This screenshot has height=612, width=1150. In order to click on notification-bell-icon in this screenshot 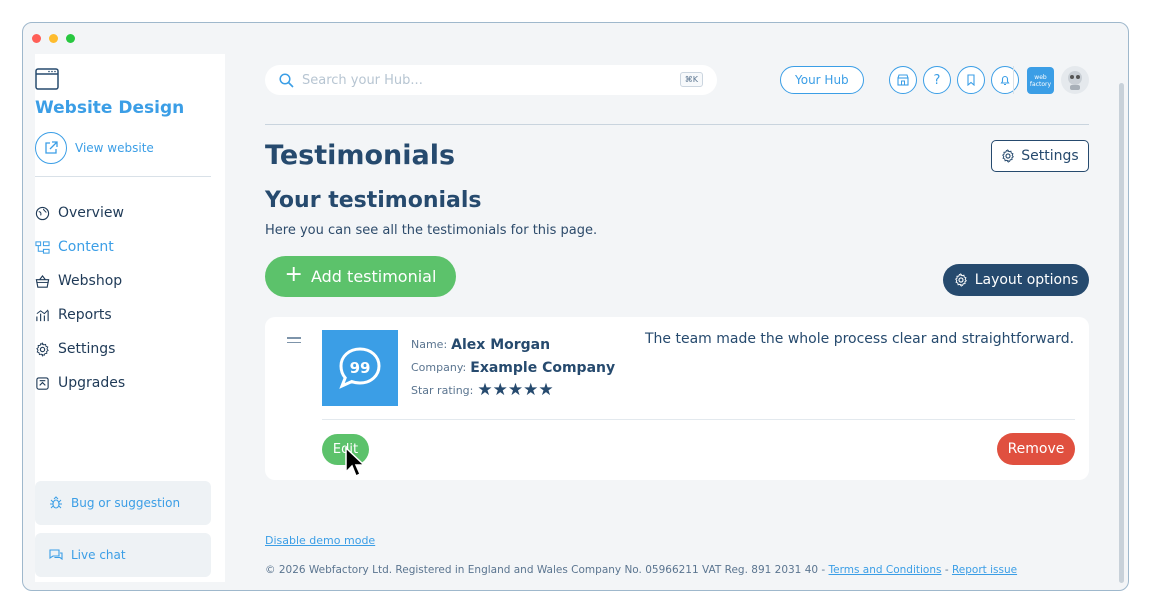, I will do `click(1005, 80)`.